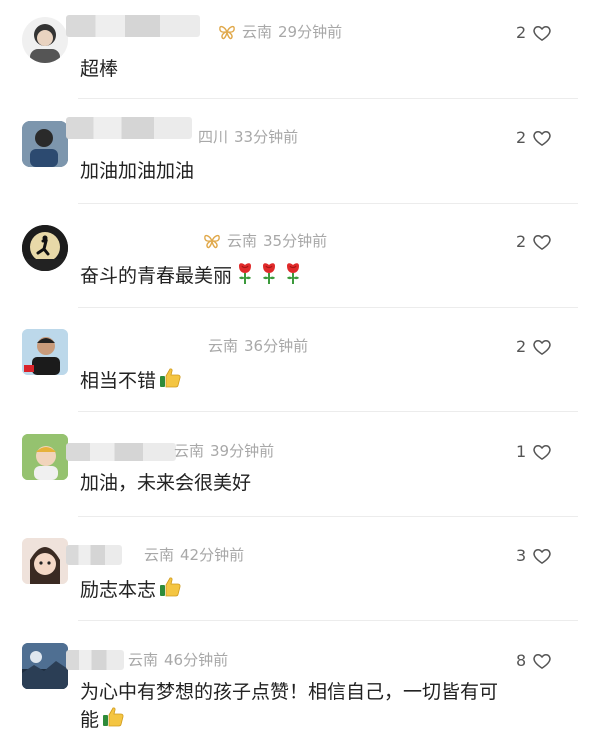 The image size is (600, 742). I want to click on like-button: 8, so click(534, 661).